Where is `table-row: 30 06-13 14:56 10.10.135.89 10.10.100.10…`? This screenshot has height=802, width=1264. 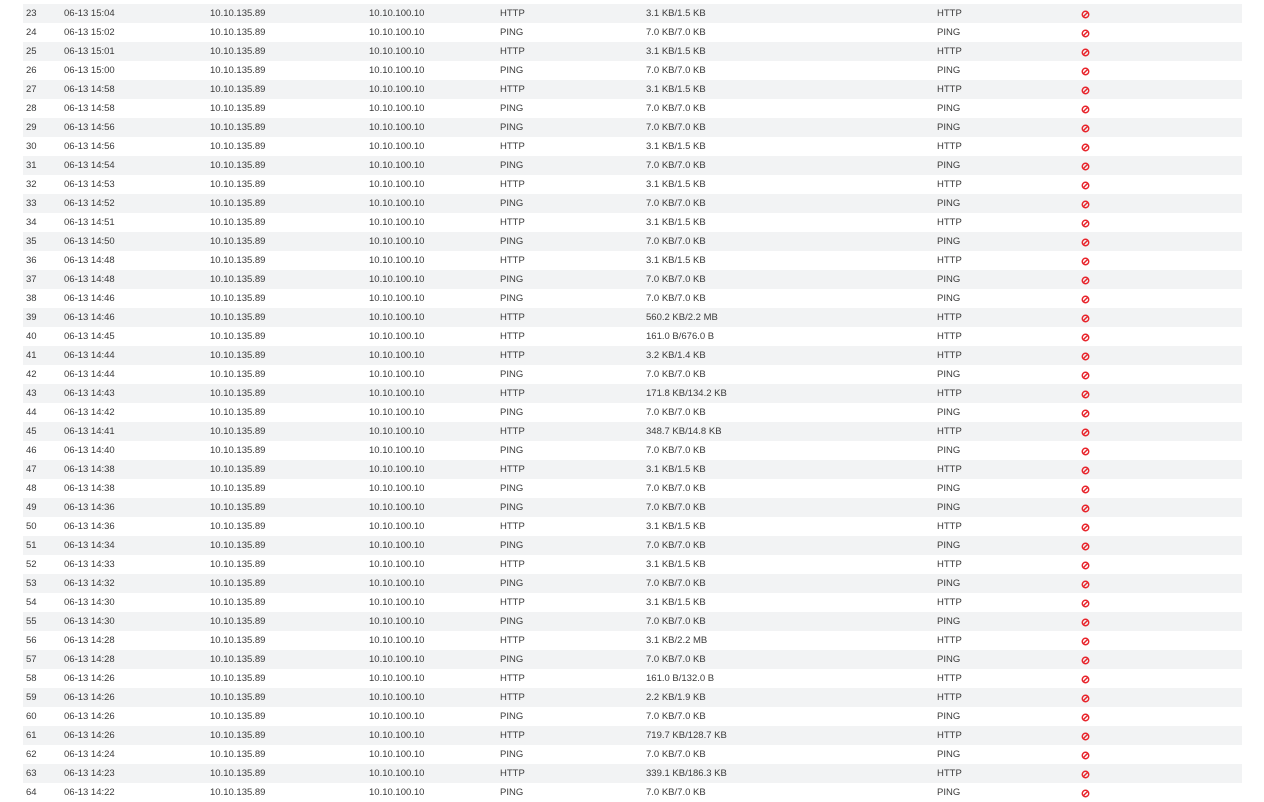
table-row: 30 06-13 14:56 10.10.135.89 10.10.100.10… is located at coordinates (632, 146).